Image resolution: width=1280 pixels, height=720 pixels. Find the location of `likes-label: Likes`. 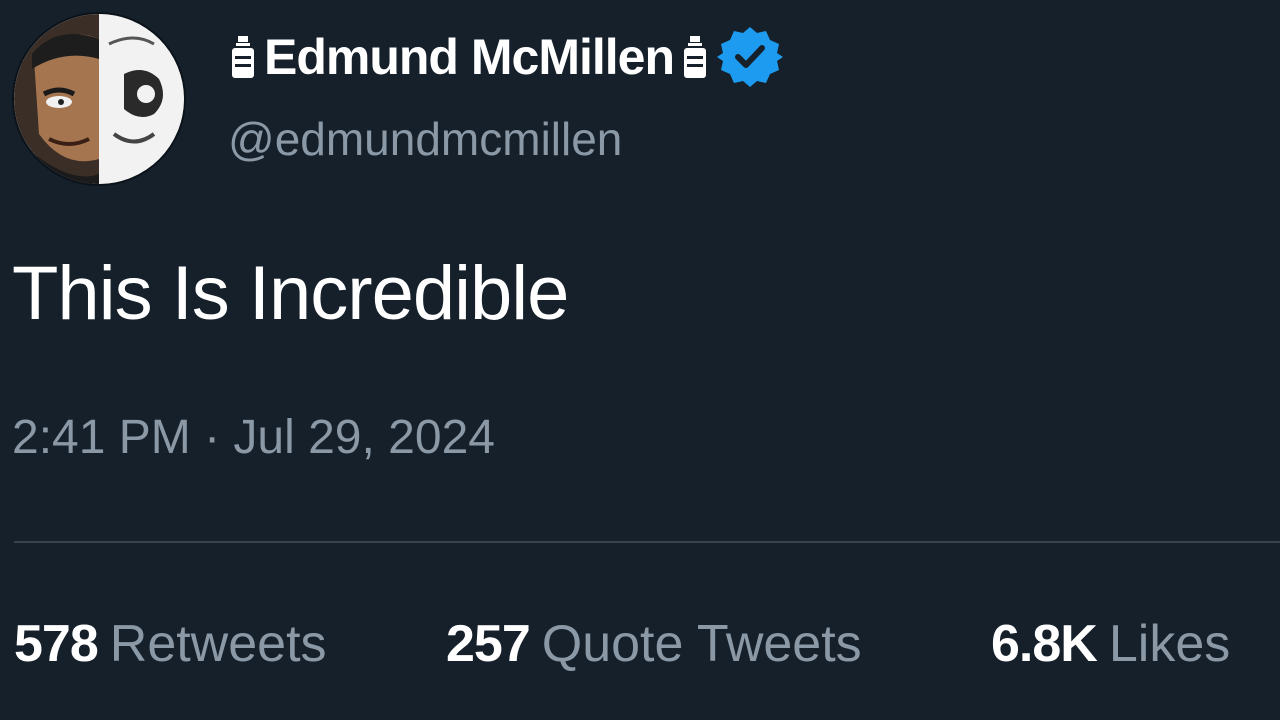

likes-label: Likes is located at coordinates (1169, 644).